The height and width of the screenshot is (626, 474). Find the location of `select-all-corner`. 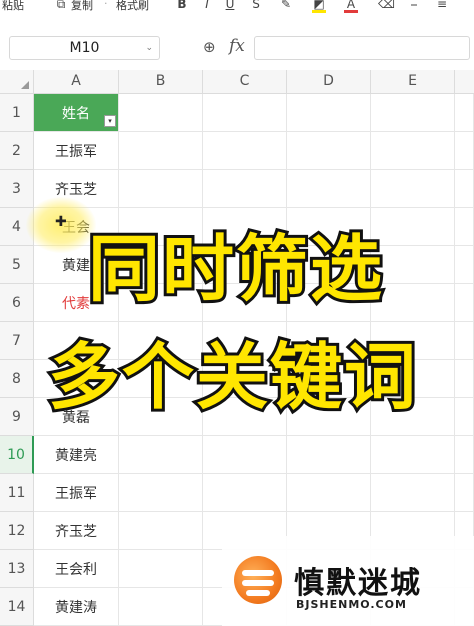

select-all-corner is located at coordinates (17, 82).